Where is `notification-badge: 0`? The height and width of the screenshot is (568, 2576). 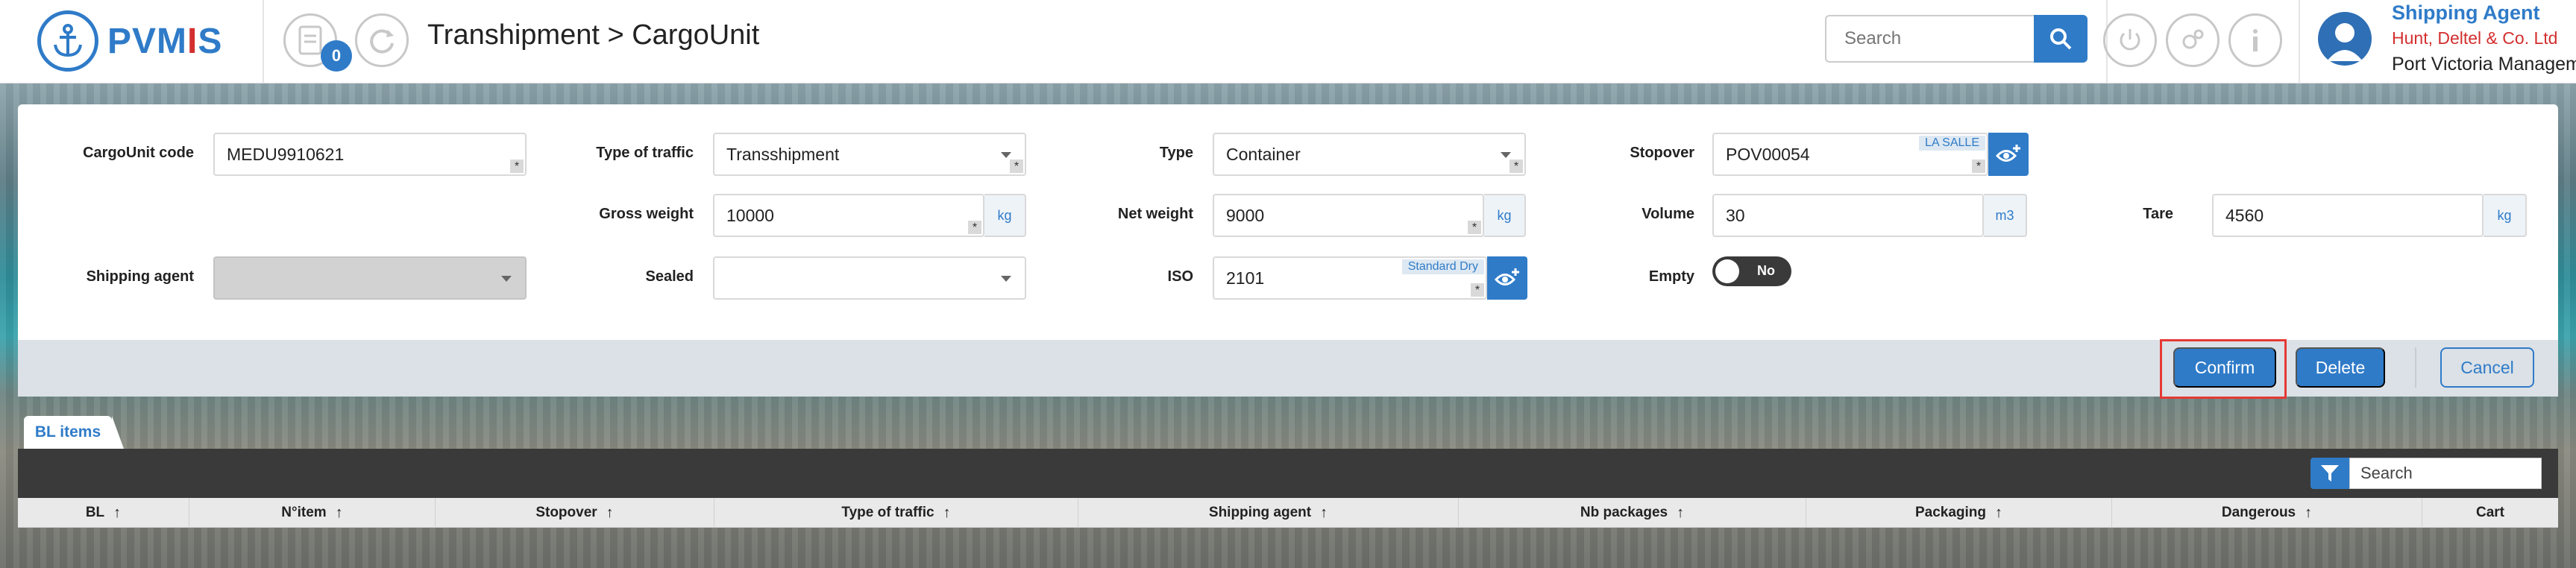 notification-badge: 0 is located at coordinates (337, 56).